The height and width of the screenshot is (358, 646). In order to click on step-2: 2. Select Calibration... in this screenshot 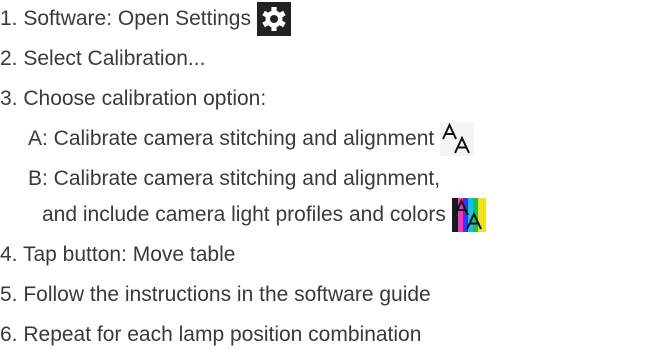, I will do `click(102, 59)`.